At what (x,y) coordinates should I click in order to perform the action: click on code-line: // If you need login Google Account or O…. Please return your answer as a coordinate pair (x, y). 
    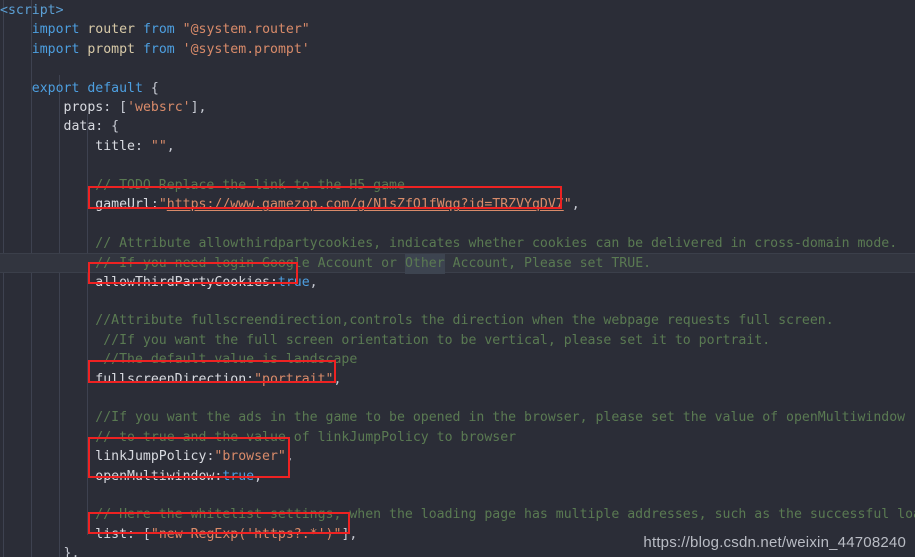
    Looking at the image, I should click on (457, 263).